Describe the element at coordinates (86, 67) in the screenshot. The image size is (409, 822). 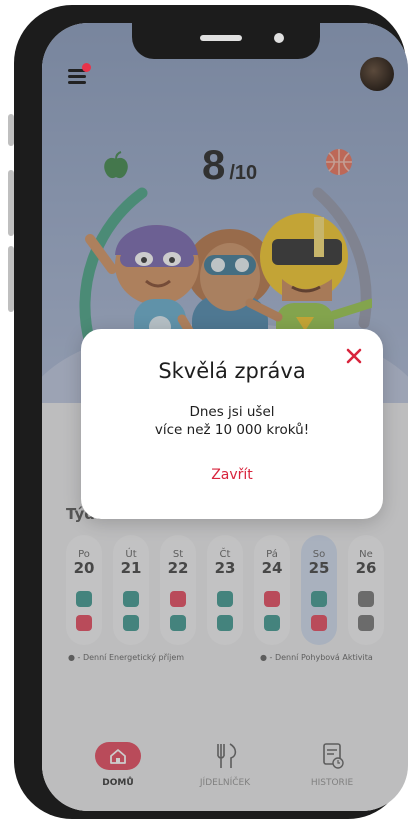
I see `notification-dot` at that location.